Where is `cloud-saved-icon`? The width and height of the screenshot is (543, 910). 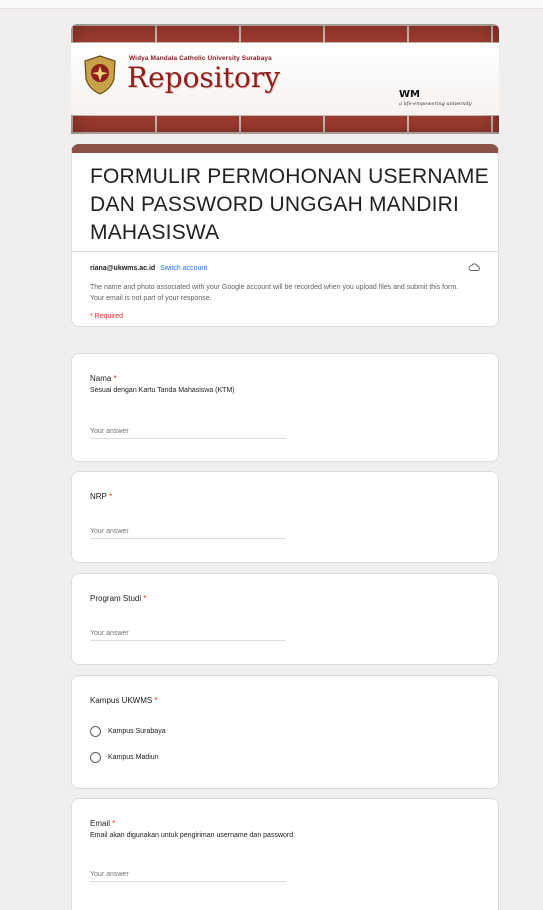 cloud-saved-icon is located at coordinates (474, 267).